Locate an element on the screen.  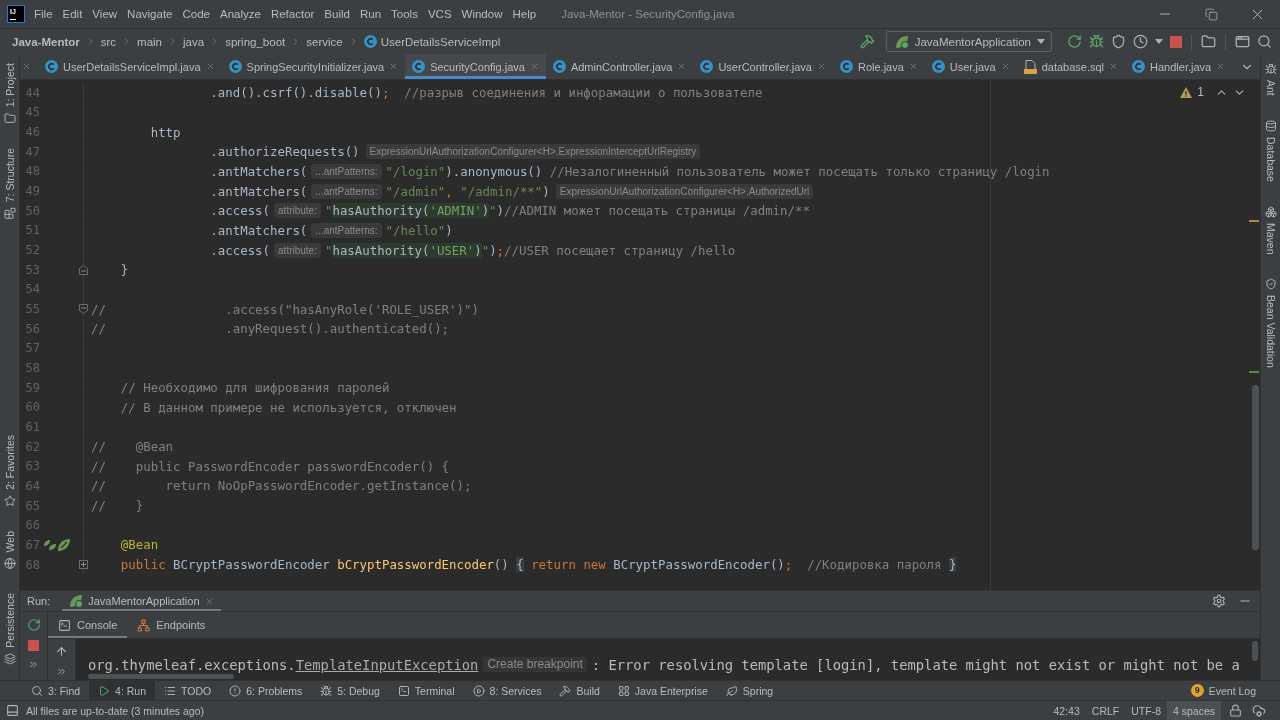
panel-icon is located at coordinates (12, 710).